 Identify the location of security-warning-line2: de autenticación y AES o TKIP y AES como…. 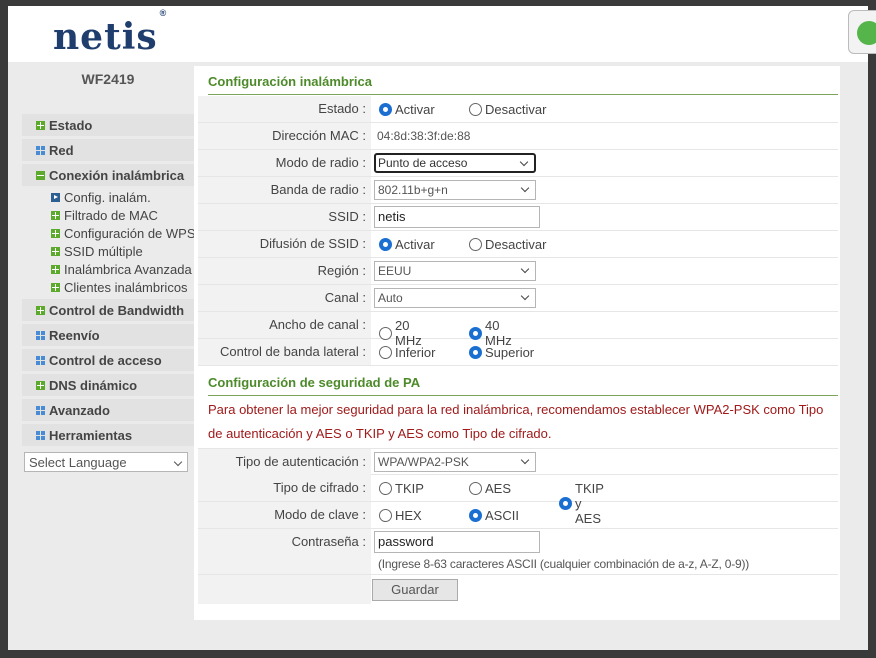
(380, 433).